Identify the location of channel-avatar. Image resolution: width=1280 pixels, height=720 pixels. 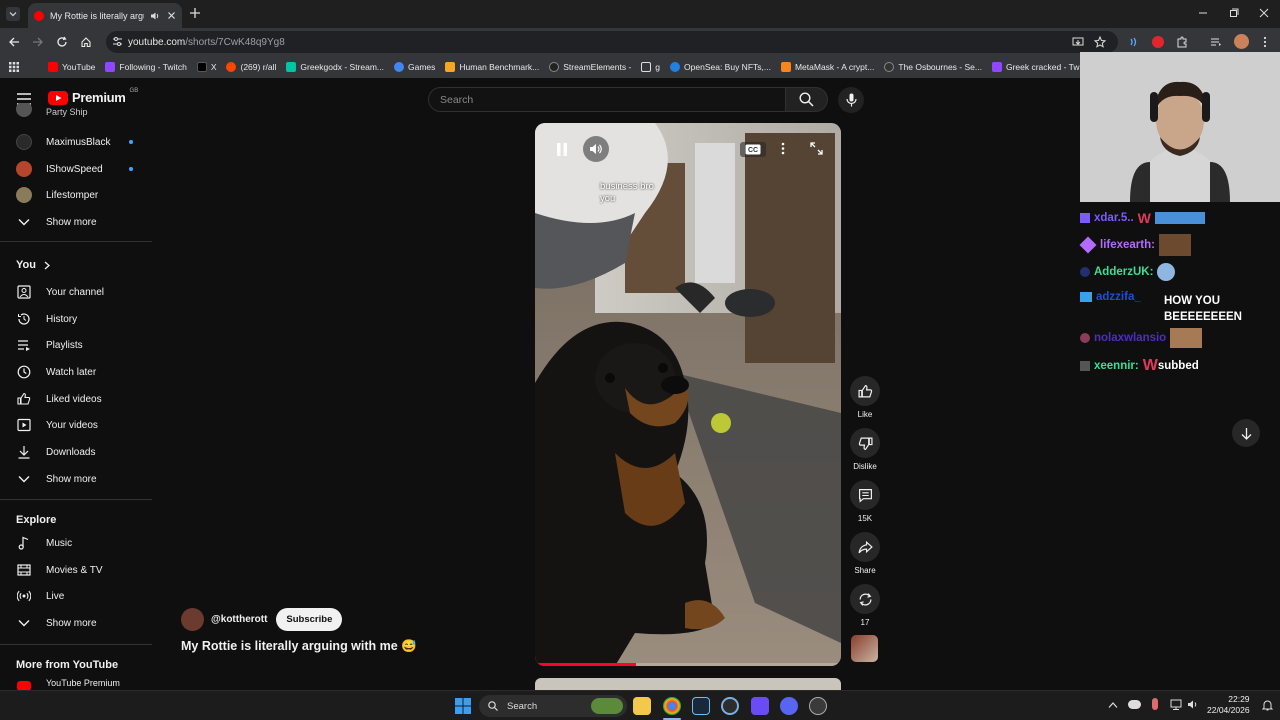
(192, 619).